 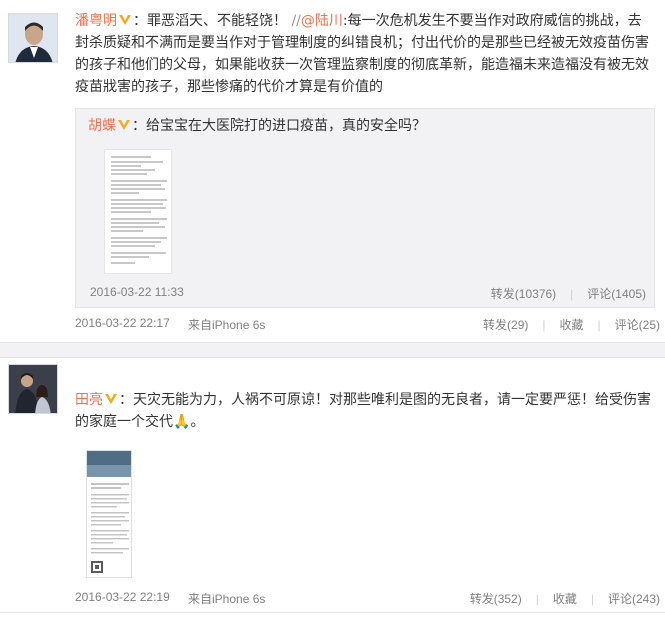 I want to click on quoted-body: ：给宝宝在大医院打的进口疫苗，真的安全吗？, so click(x=279, y=126).